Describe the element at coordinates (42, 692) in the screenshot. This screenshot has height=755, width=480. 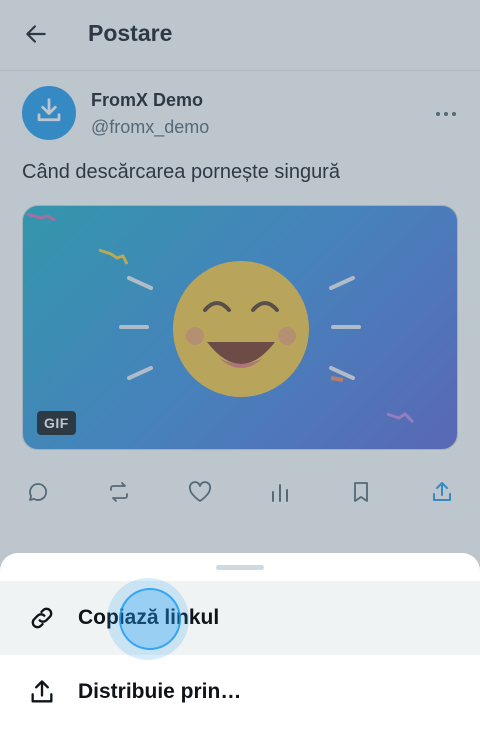
I see `share-icon` at that location.